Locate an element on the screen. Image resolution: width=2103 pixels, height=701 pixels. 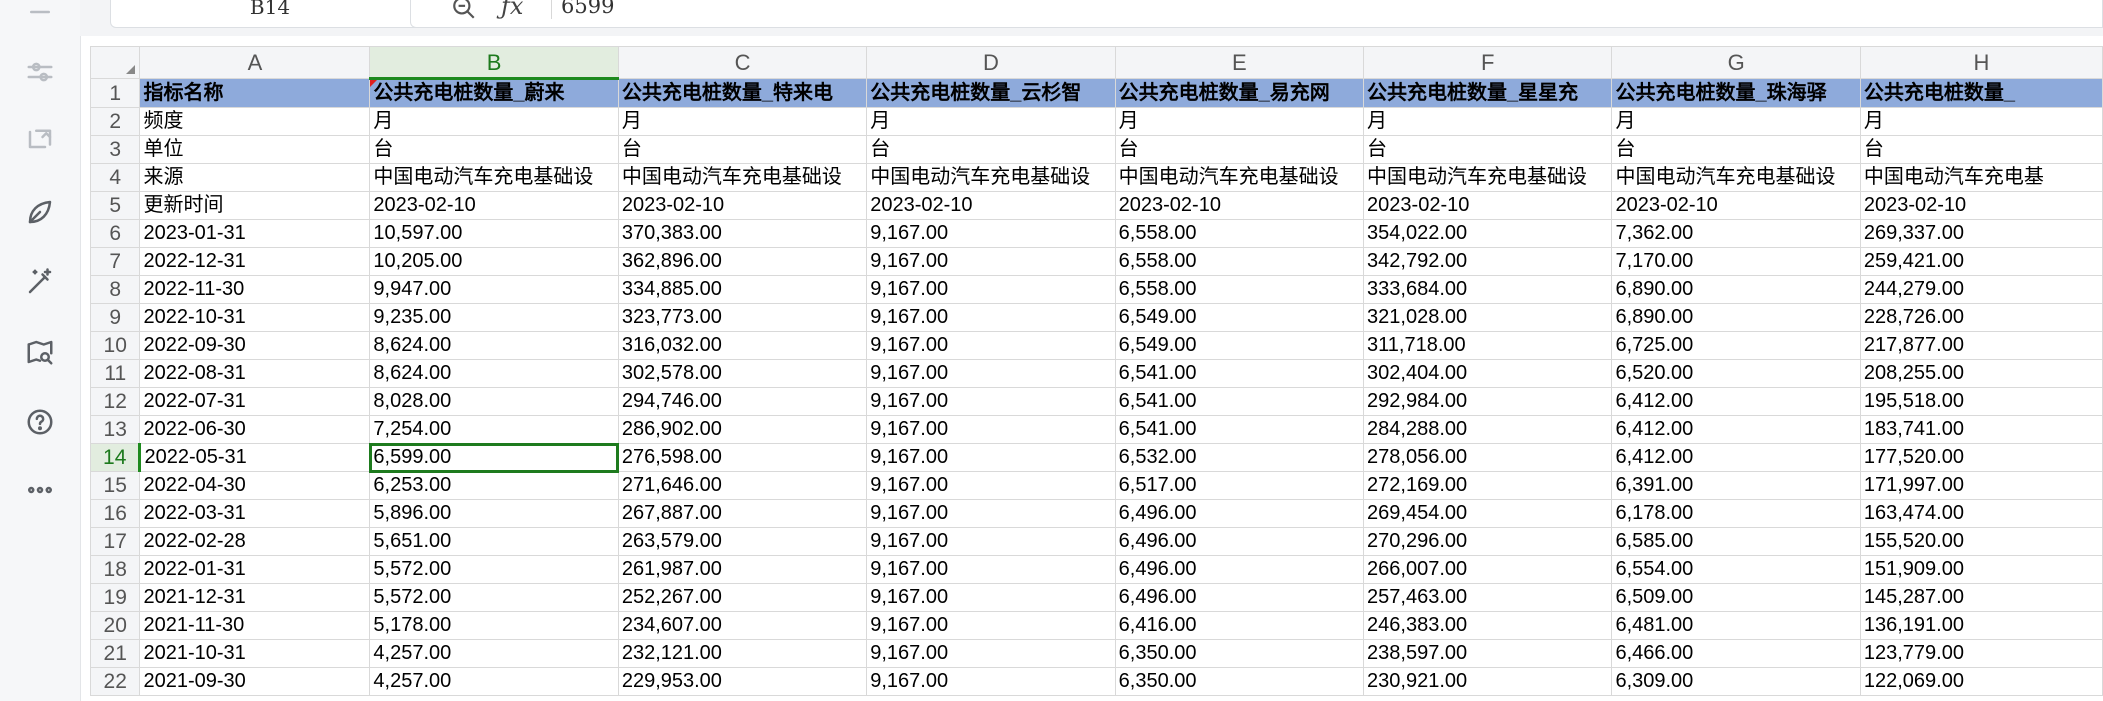
cell-a11: 2022-08-31 is located at coordinates (255, 373).